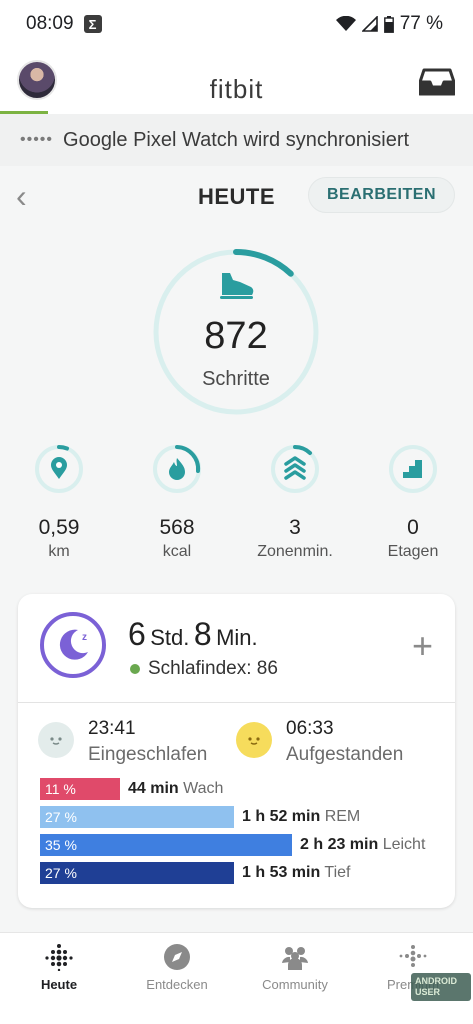  Describe the element at coordinates (236, 379) in the screenshot. I see `steps-label: Schritte` at that location.